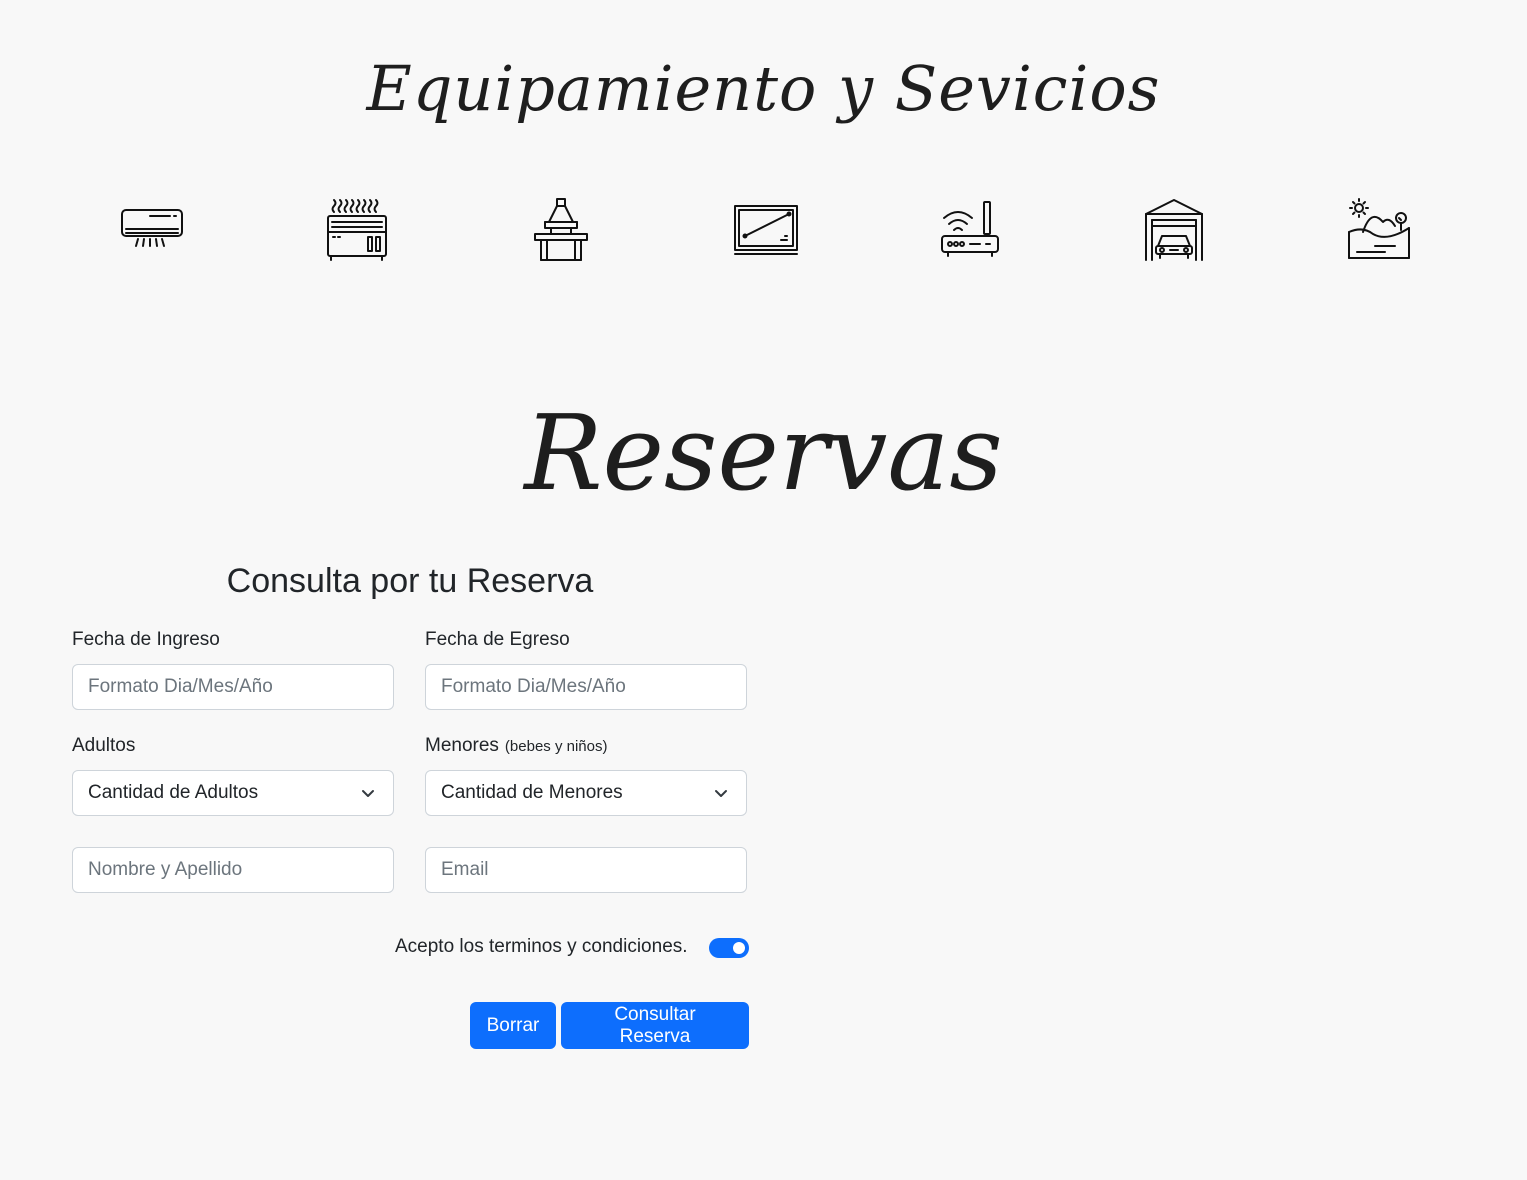 The height and width of the screenshot is (1180, 1527). I want to click on toggle-knob, so click(739, 948).